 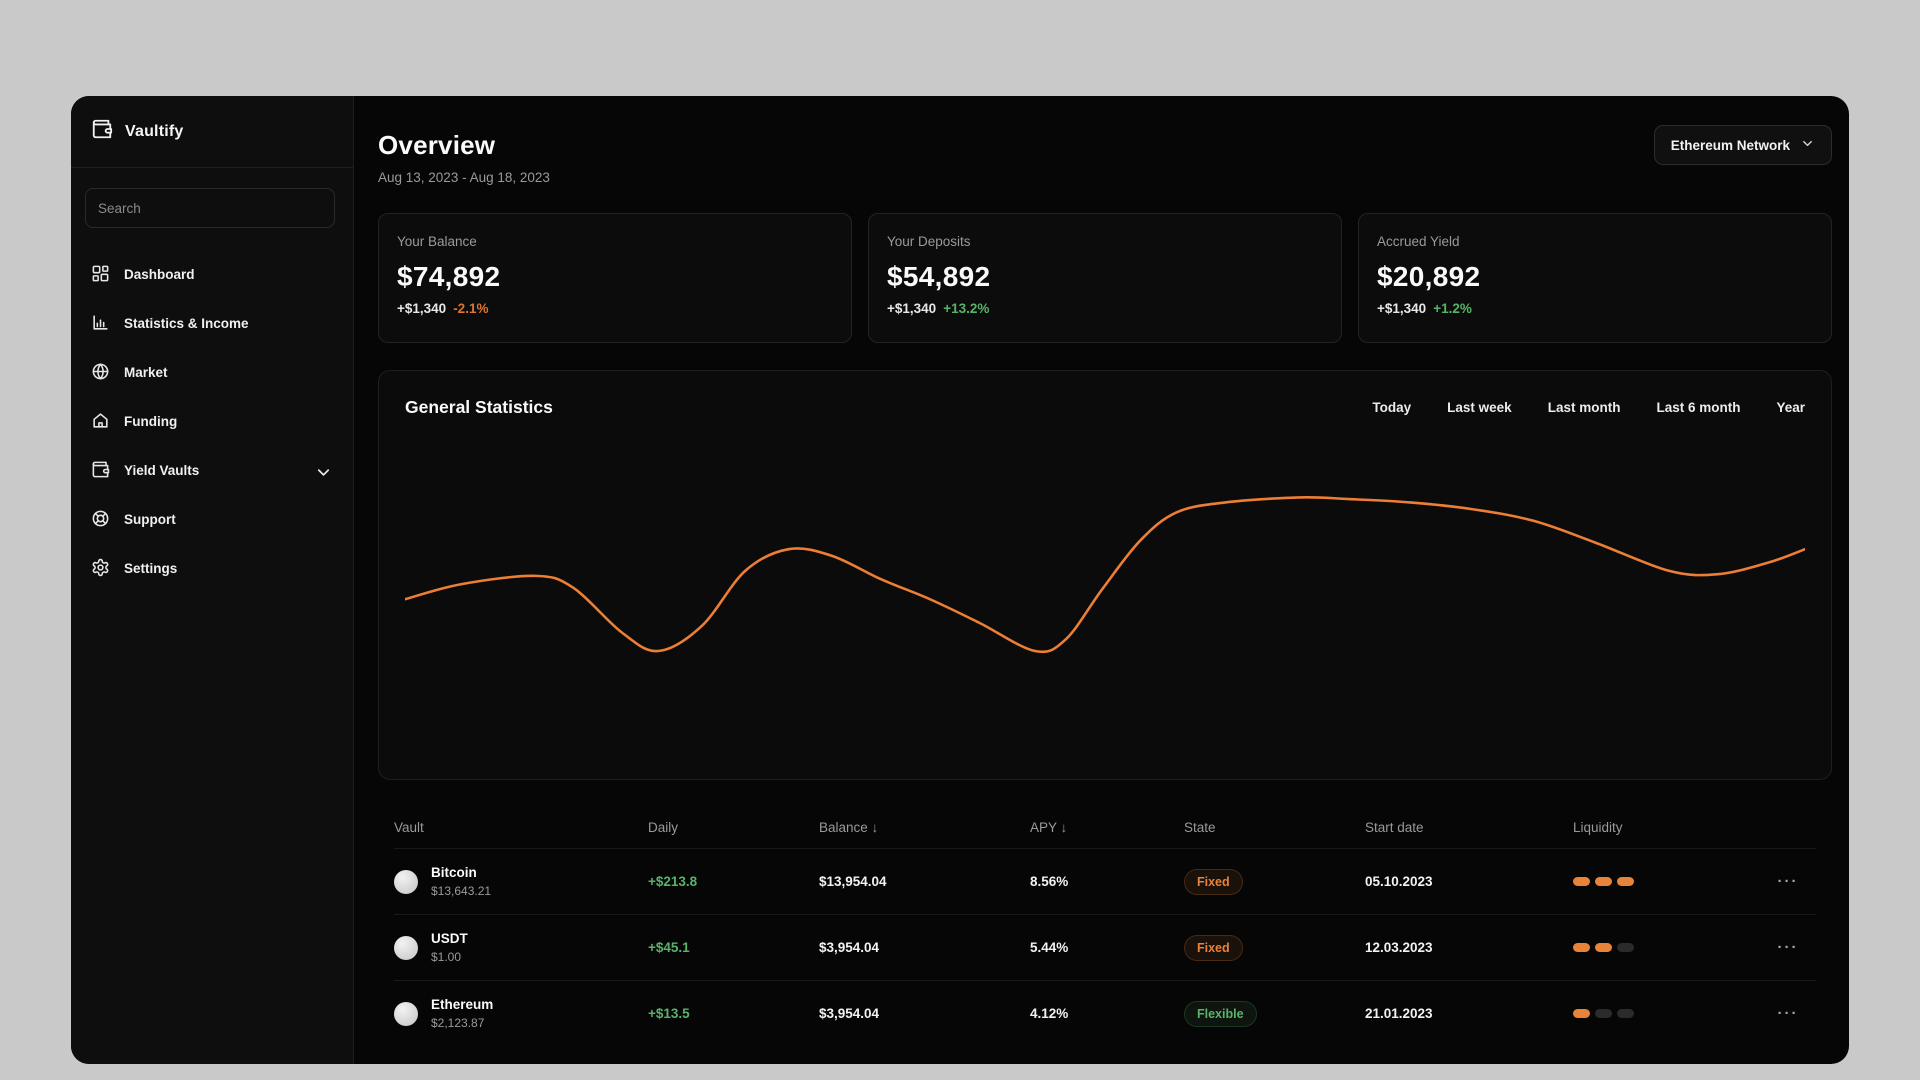 What do you see at coordinates (1049, 1013) in the screenshot?
I see `apy-value: 4.12%` at bounding box center [1049, 1013].